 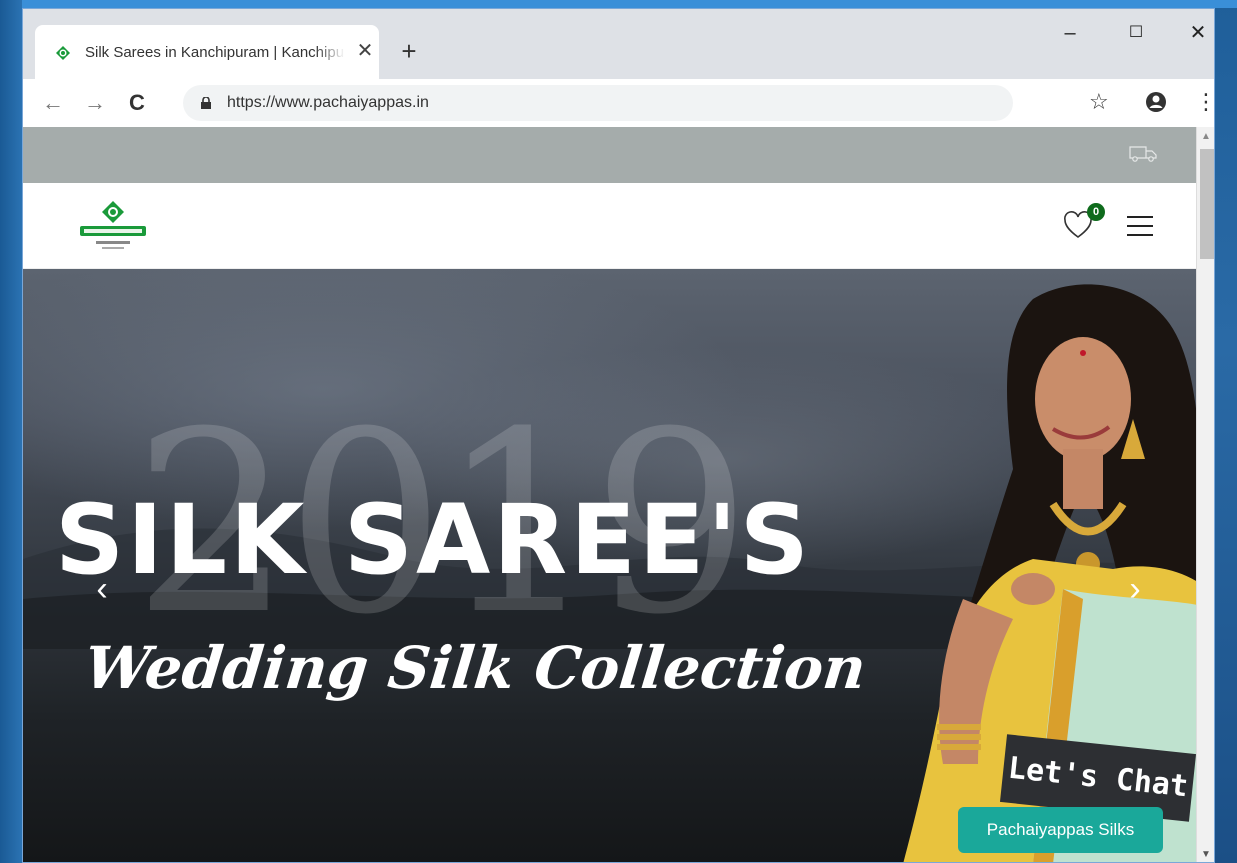 What do you see at coordinates (1136, 33) in the screenshot?
I see `maximize-button: ☐` at bounding box center [1136, 33].